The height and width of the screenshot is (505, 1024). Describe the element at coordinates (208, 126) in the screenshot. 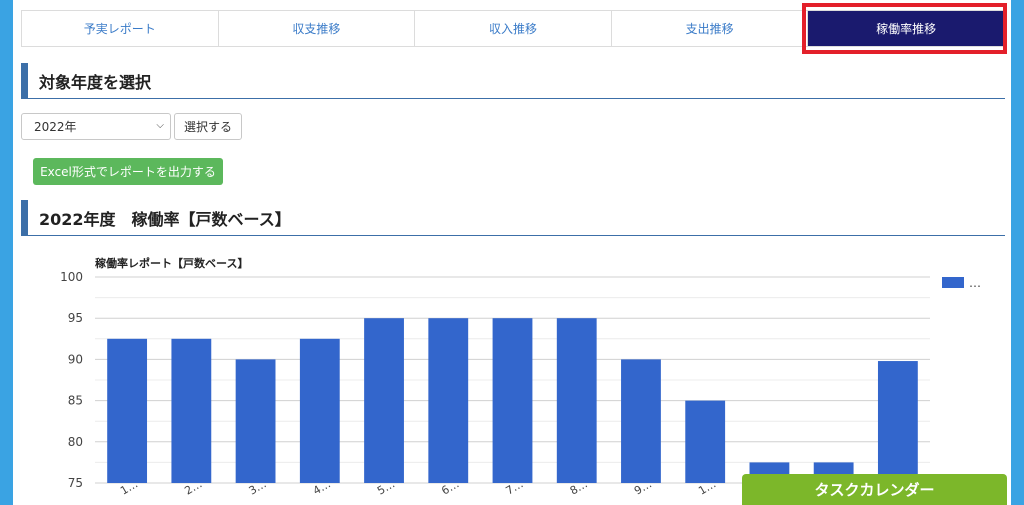

I see `select-button: 選択する` at that location.